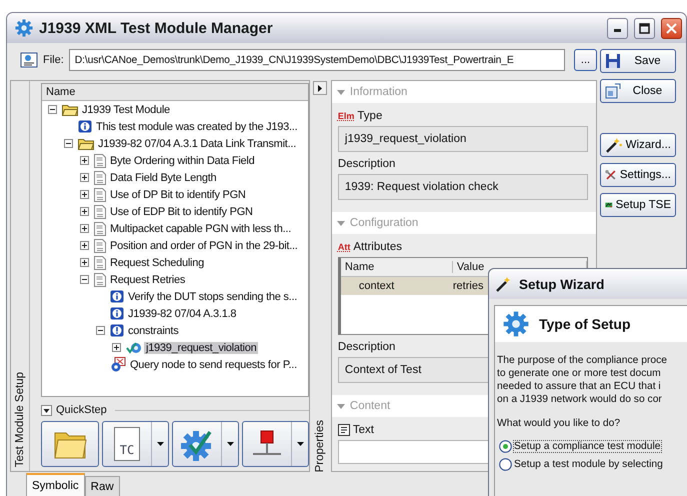  What do you see at coordinates (579, 386) in the screenshot?
I see `intro-text: needed to assure that an ECU that i` at bounding box center [579, 386].